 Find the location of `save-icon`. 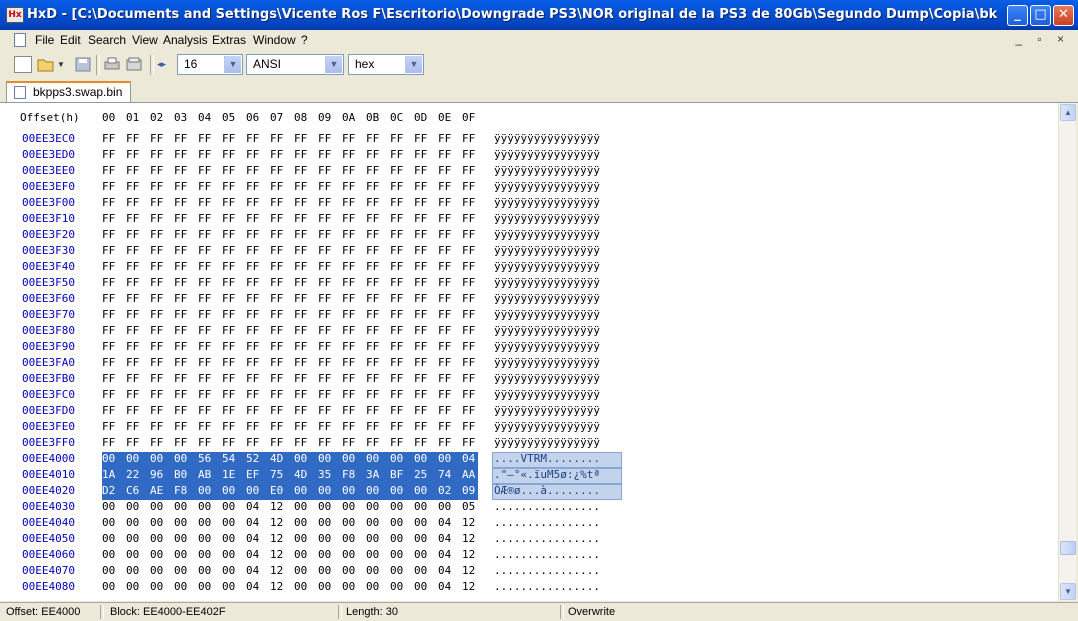

save-icon is located at coordinates (83, 64).